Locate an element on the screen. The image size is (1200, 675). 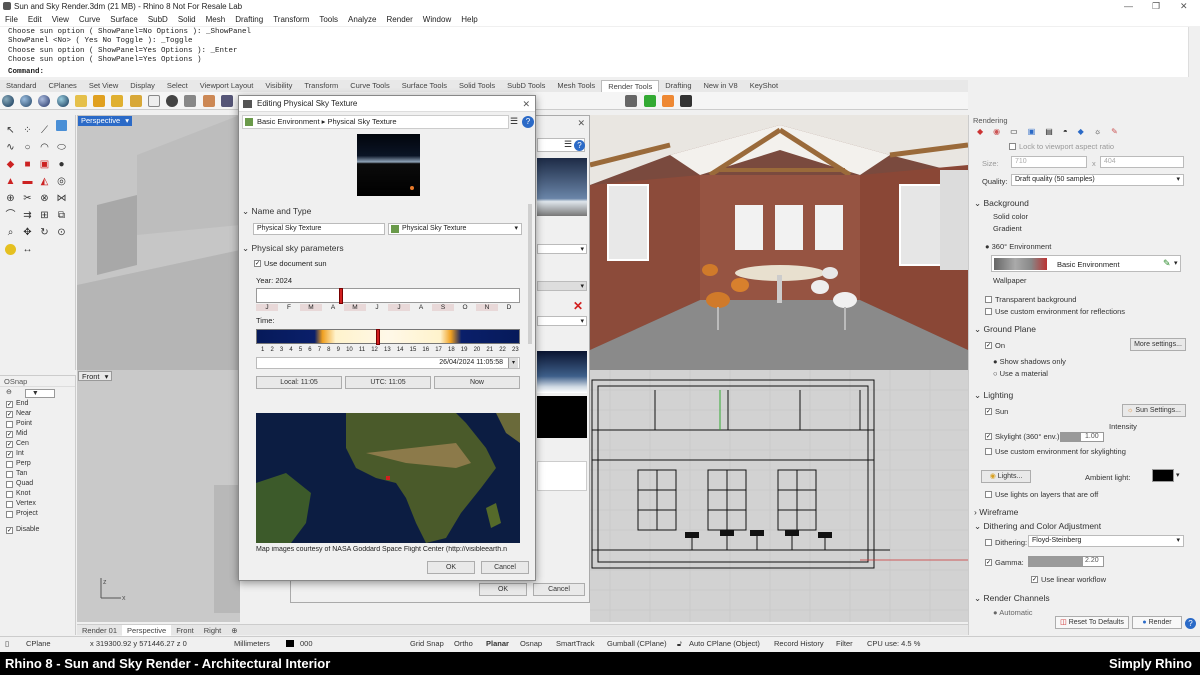
tab-render-01: Render 01 is located at coordinates (99, 630).